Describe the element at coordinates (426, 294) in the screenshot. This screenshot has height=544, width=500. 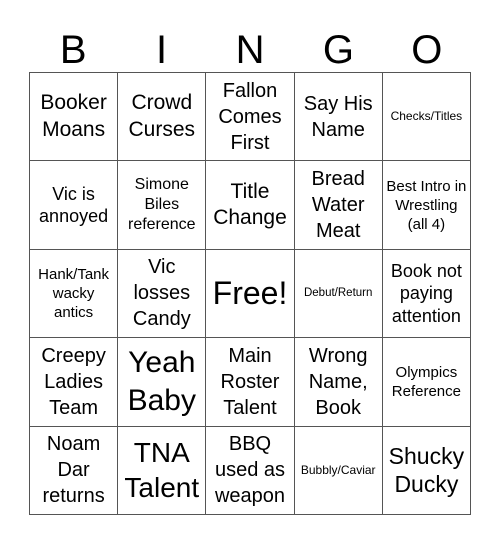
I see `bingo-cell: Book not paying attention` at that location.